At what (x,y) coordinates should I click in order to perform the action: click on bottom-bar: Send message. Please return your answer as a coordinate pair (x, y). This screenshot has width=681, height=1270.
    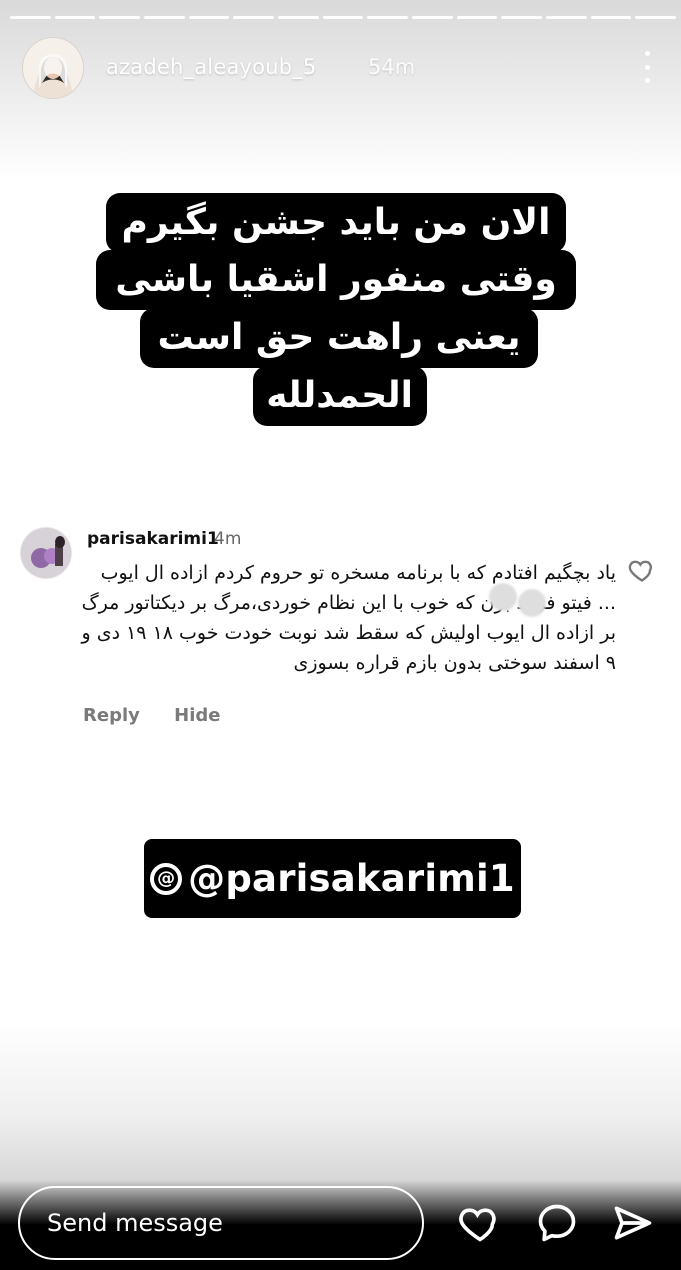
    Looking at the image, I should click on (343, 1226).